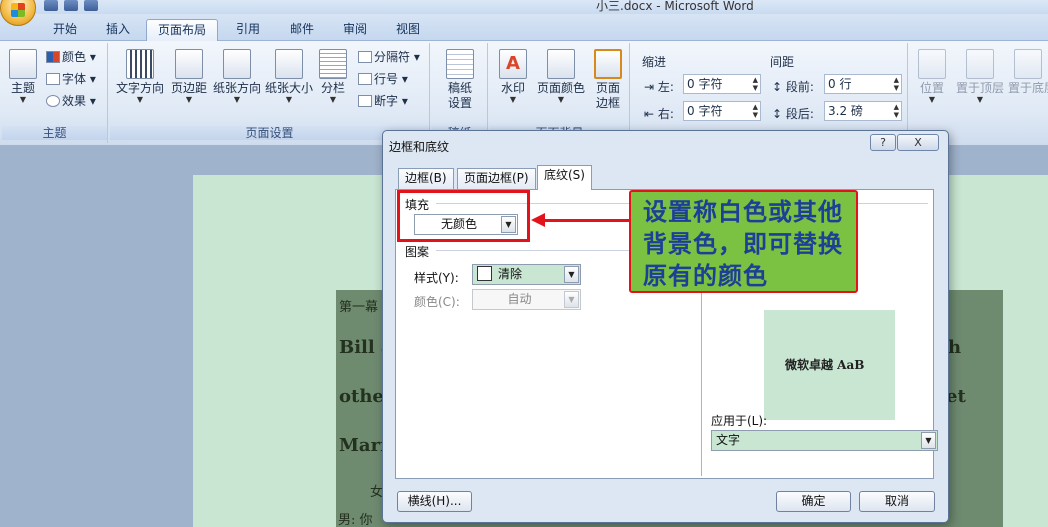  Describe the element at coordinates (980, 64) in the screenshot. I see `bring-to-front-icon` at that location.